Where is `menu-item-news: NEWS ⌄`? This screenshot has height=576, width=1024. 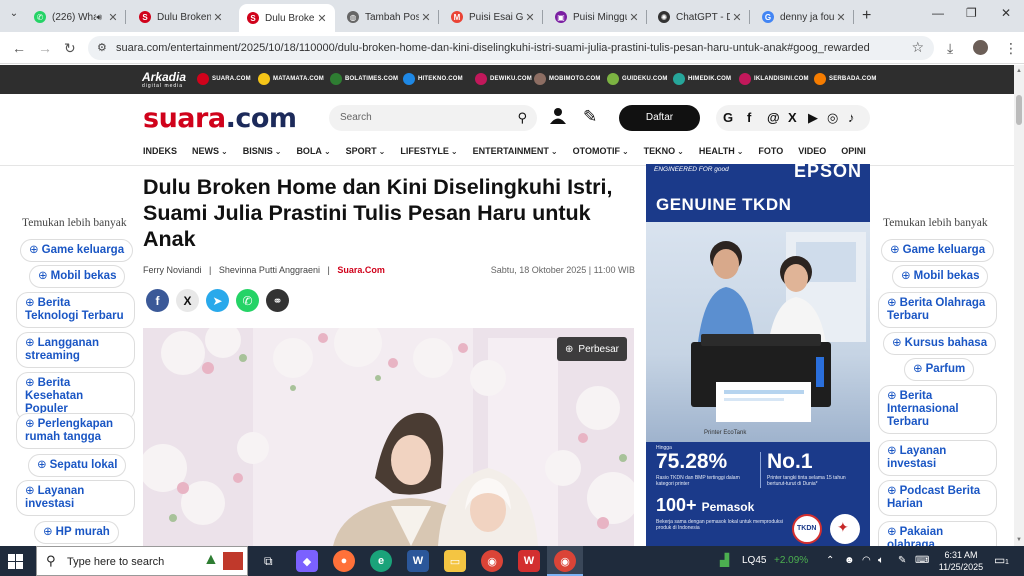
menu-item-news: NEWS ⌄ is located at coordinates (210, 153).